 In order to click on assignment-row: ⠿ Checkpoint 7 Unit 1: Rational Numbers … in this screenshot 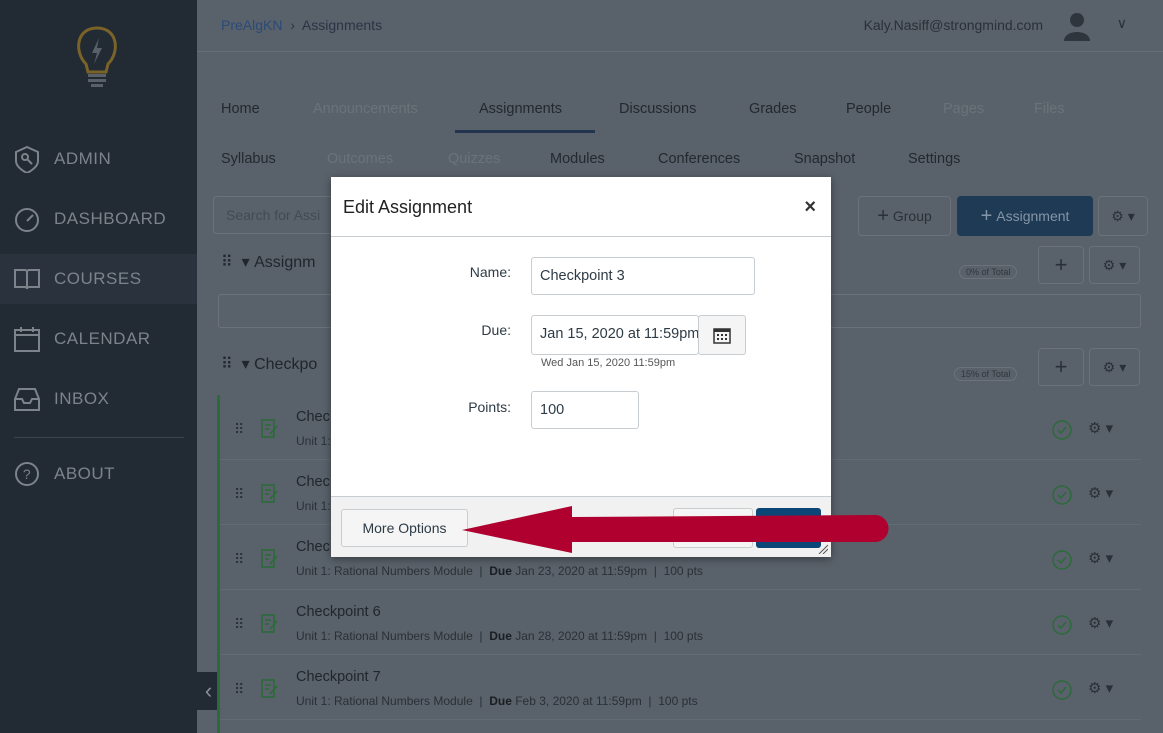, I will do `click(680, 687)`.